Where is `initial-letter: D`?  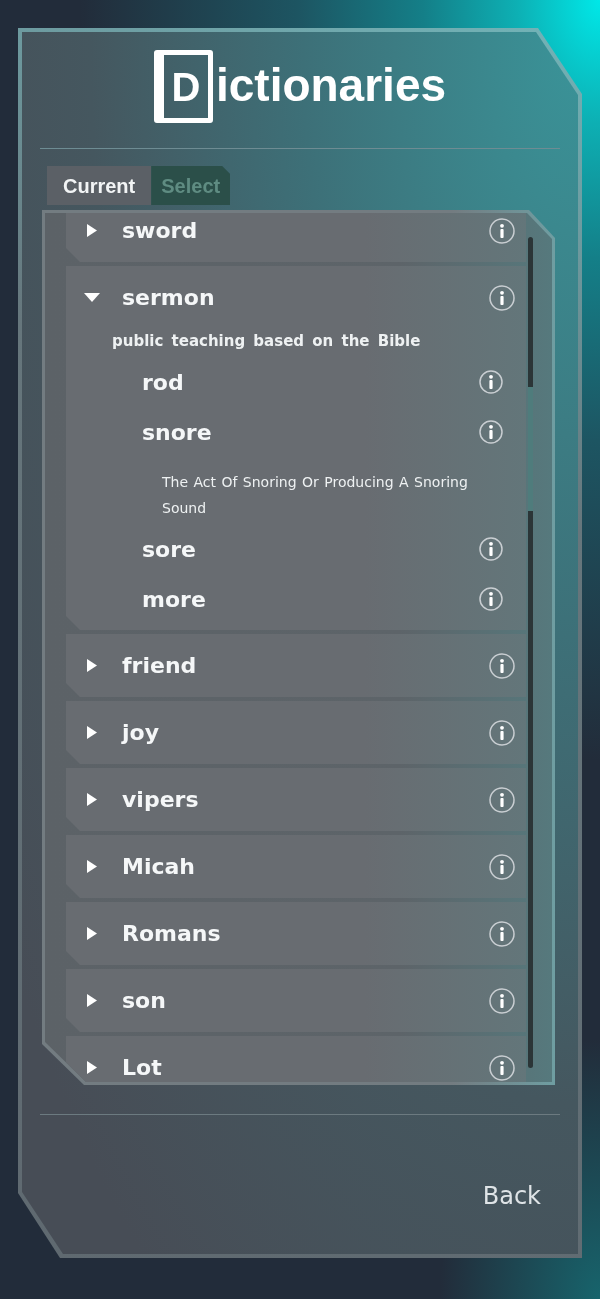
initial-letter: D is located at coordinates (183, 86).